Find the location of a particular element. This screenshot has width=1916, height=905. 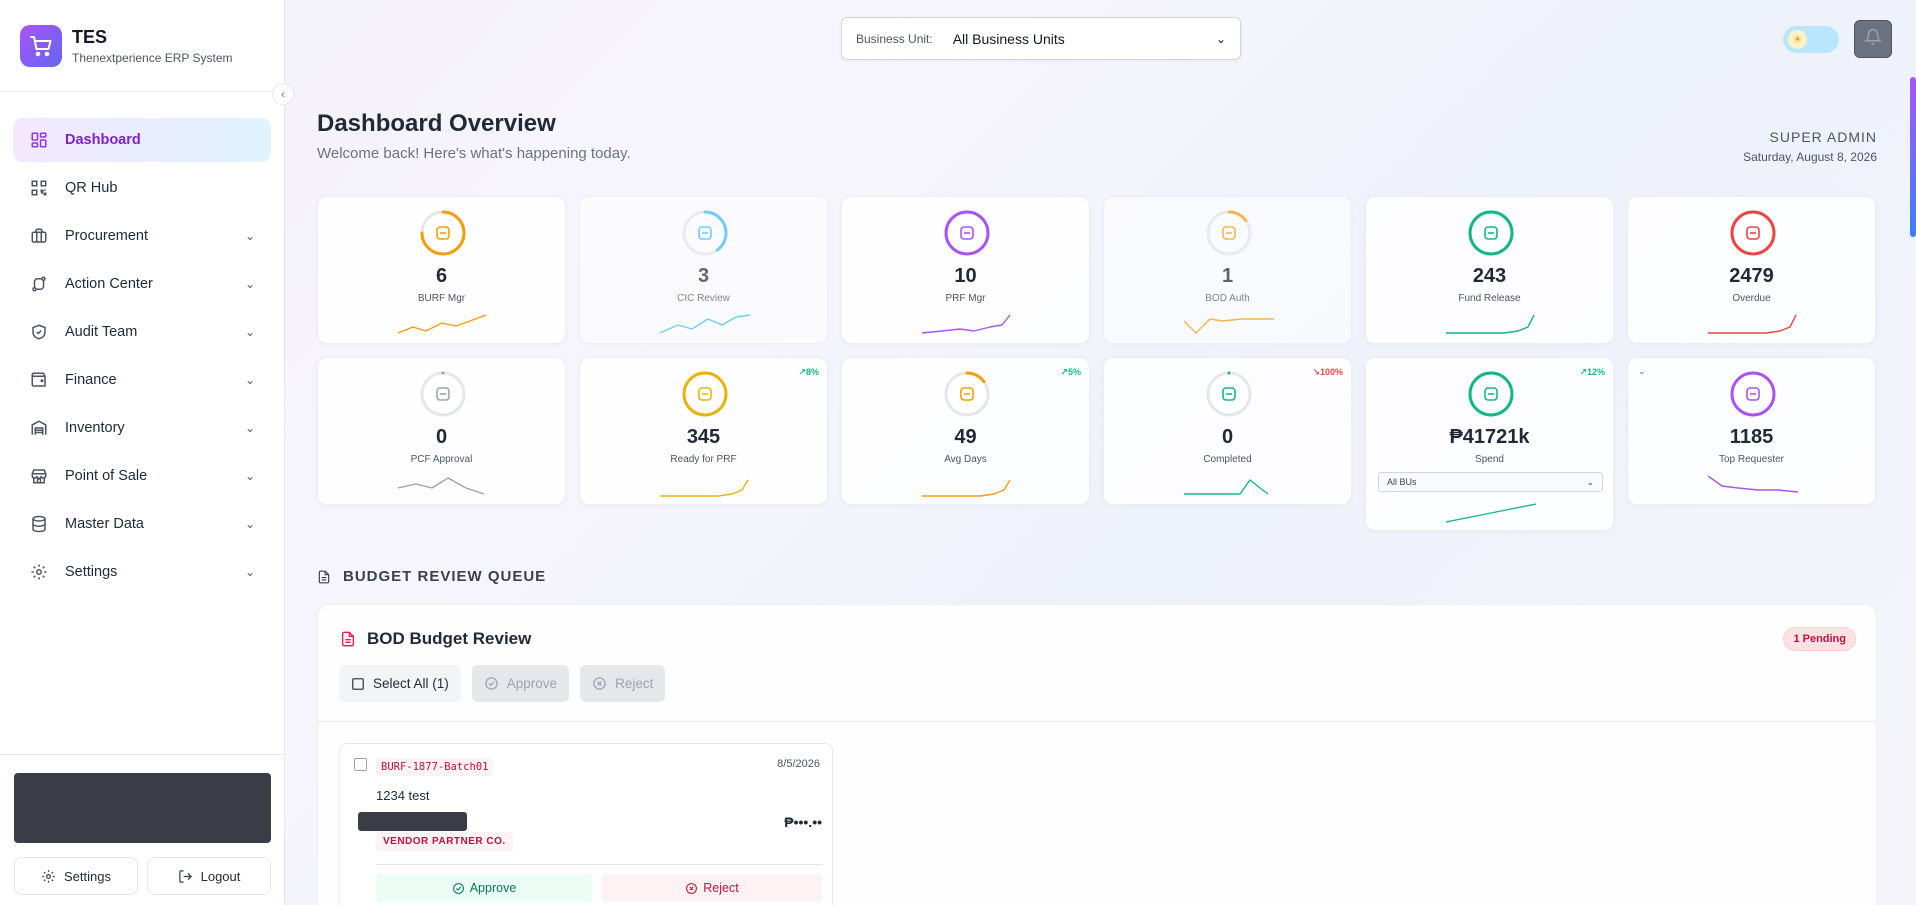

chevron-left-icon: ‹ is located at coordinates (283, 94).